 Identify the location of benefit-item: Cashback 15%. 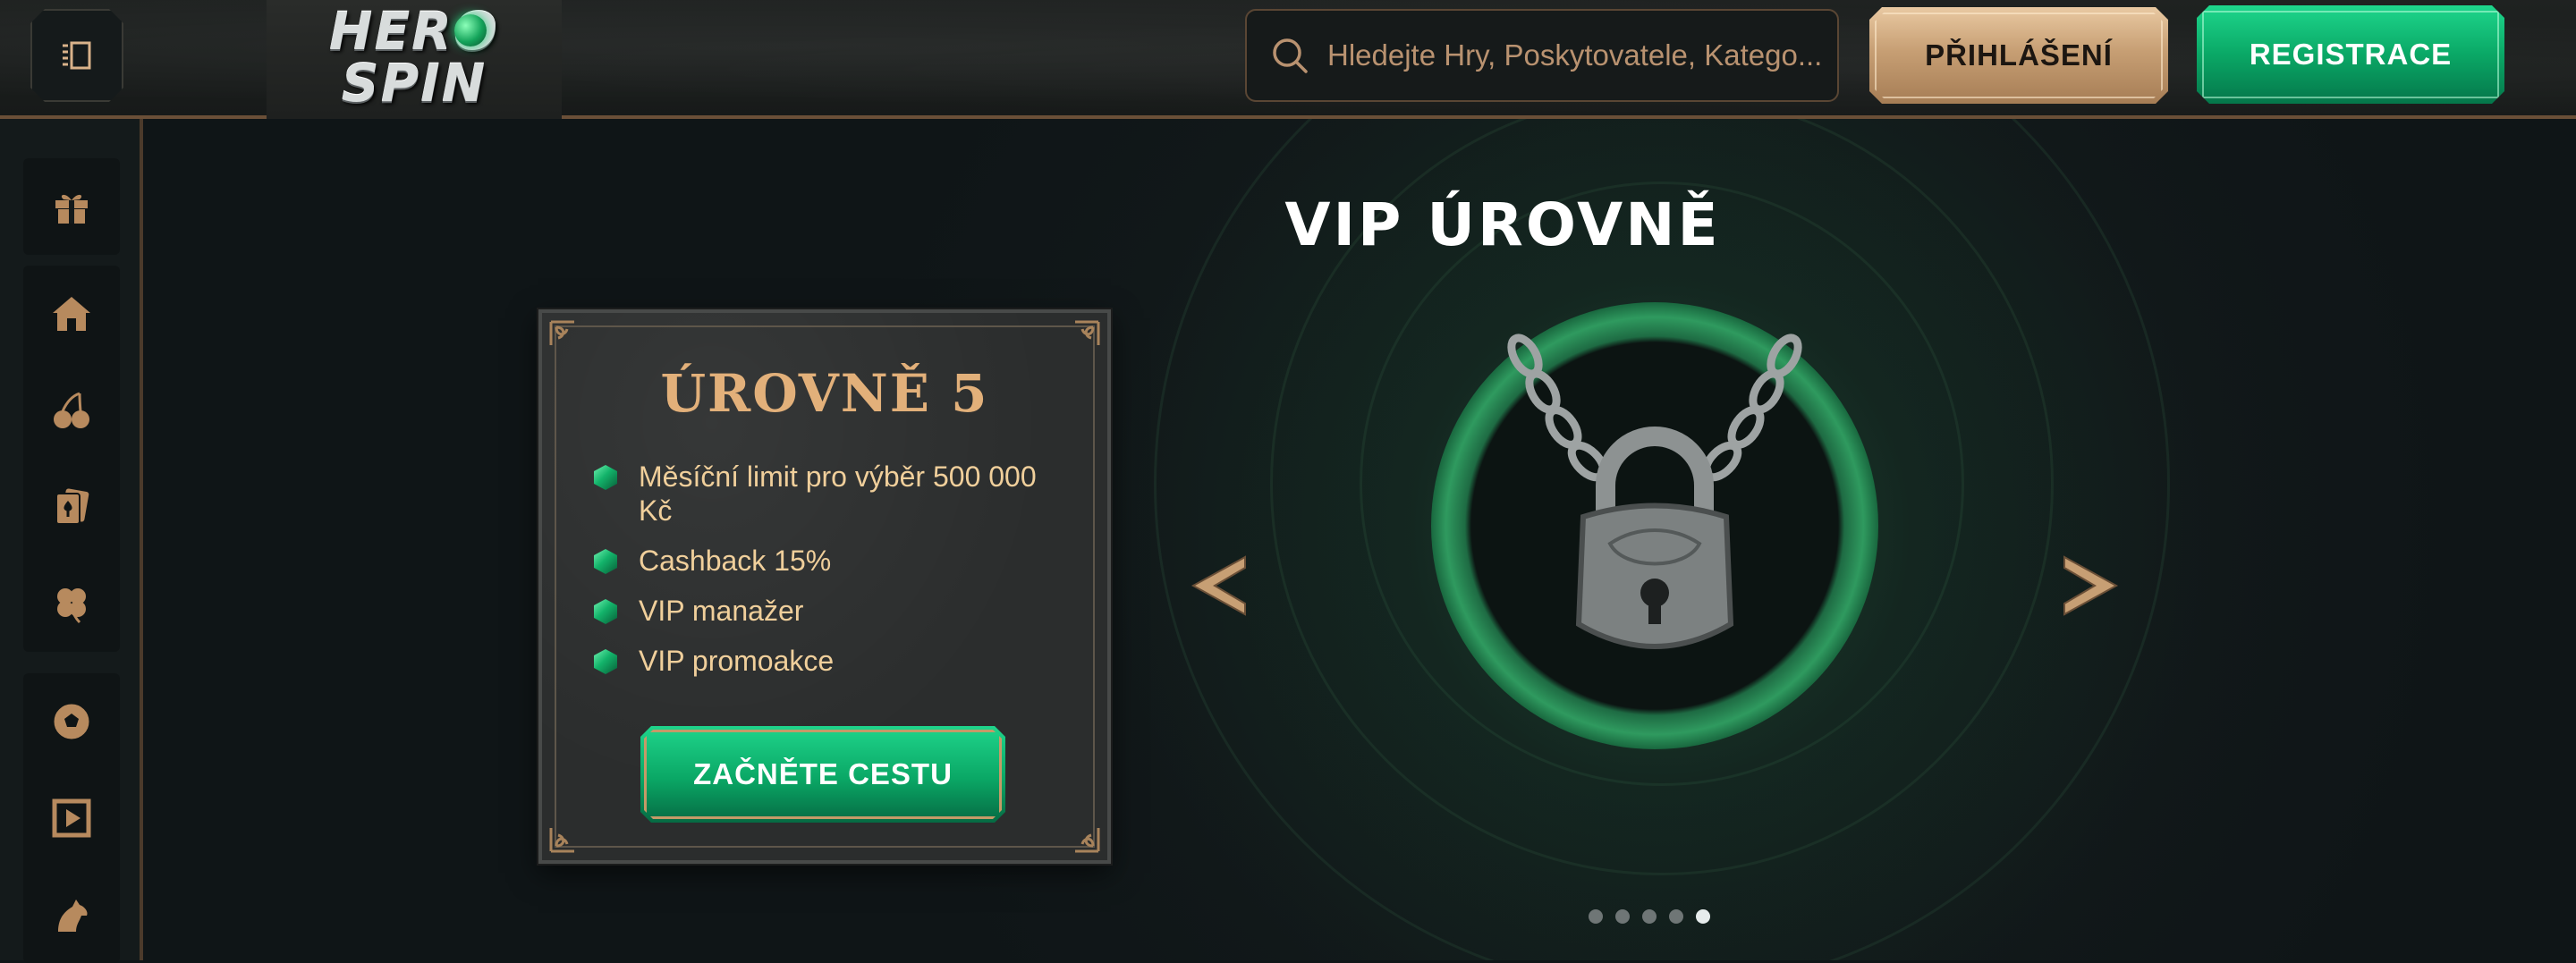
(835, 561).